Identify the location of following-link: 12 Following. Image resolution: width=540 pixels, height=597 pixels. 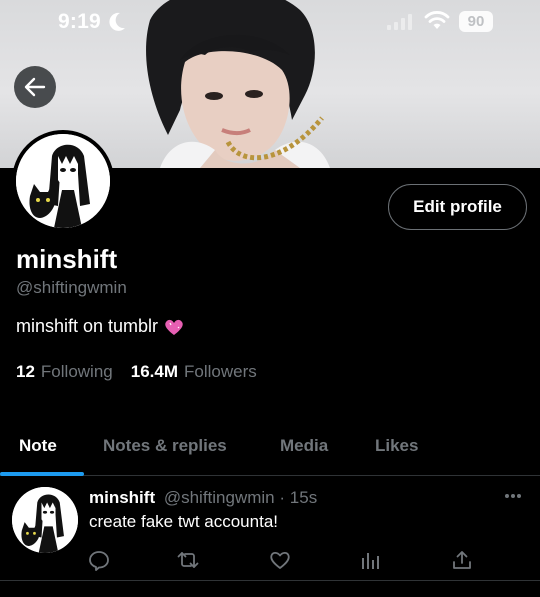
(64, 372).